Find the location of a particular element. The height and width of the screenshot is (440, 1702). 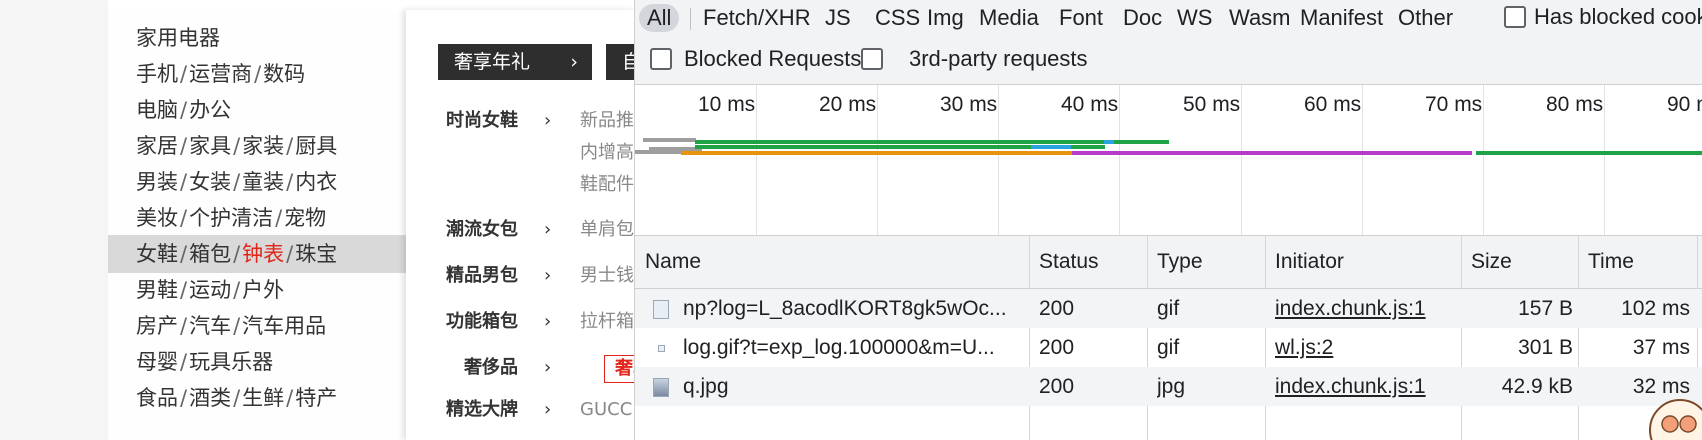

category-link: 手机 is located at coordinates (157, 74).